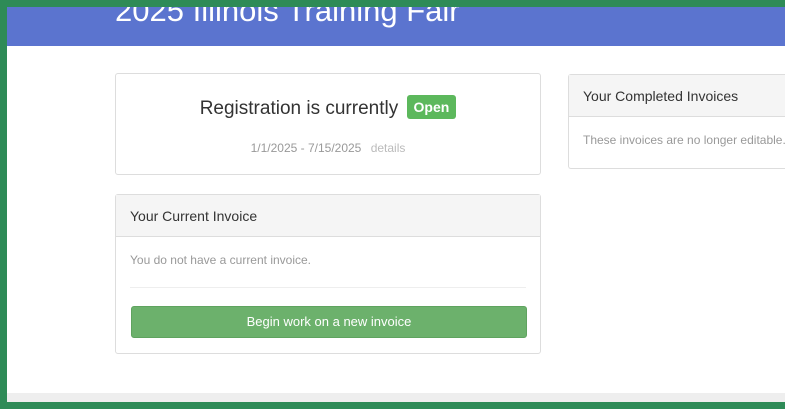  I want to click on status-badge: Open, so click(431, 107).